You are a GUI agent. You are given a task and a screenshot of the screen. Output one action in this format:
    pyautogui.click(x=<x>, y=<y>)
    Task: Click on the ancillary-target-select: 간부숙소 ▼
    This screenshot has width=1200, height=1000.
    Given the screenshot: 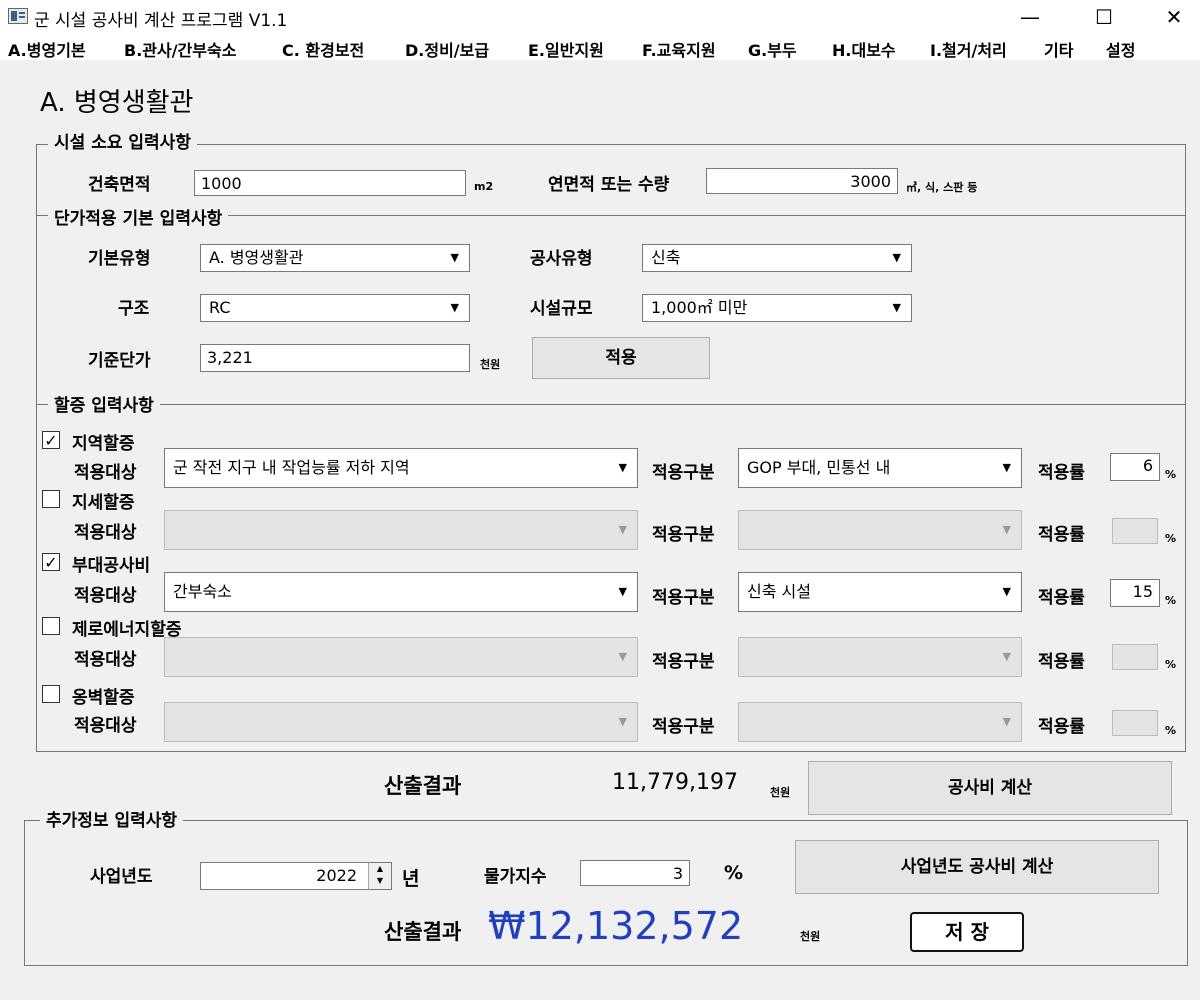 What is the action you would take?
    pyautogui.click(x=401, y=592)
    